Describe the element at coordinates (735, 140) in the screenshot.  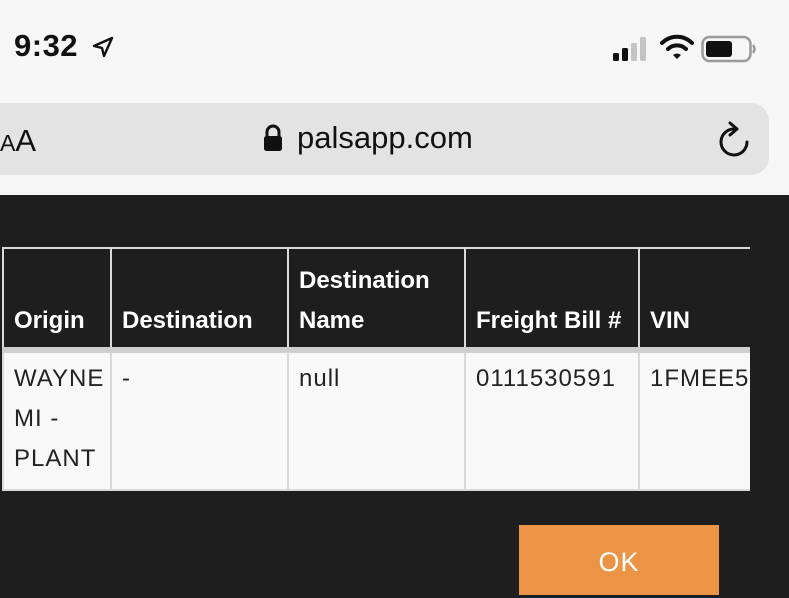
I see `reload-icon` at that location.